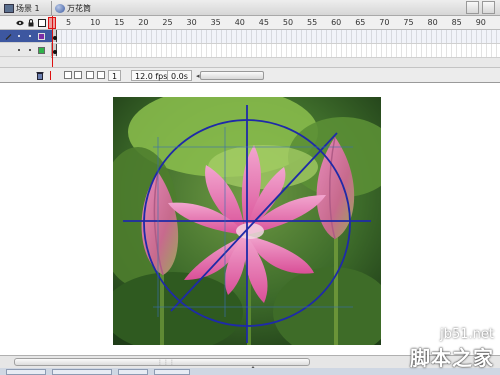 This screenshot has width=500, height=375. Describe the element at coordinates (488, 7) in the screenshot. I see `edit-symbol-icon` at that location.